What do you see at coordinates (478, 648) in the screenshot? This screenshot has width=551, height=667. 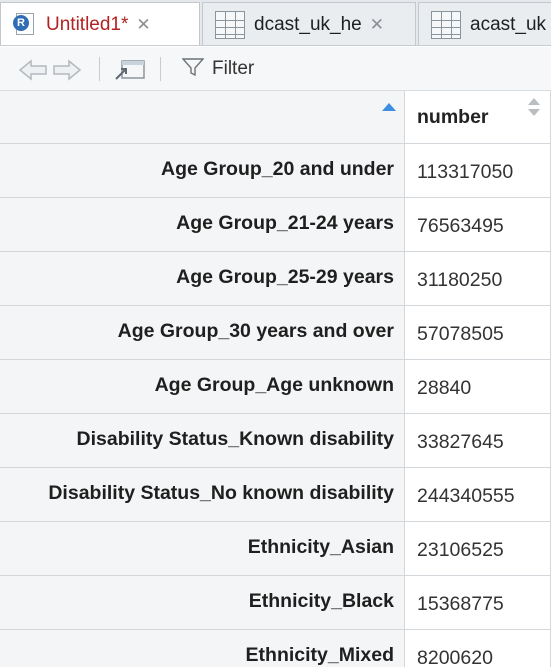 I see `number-cell: 8200620` at bounding box center [478, 648].